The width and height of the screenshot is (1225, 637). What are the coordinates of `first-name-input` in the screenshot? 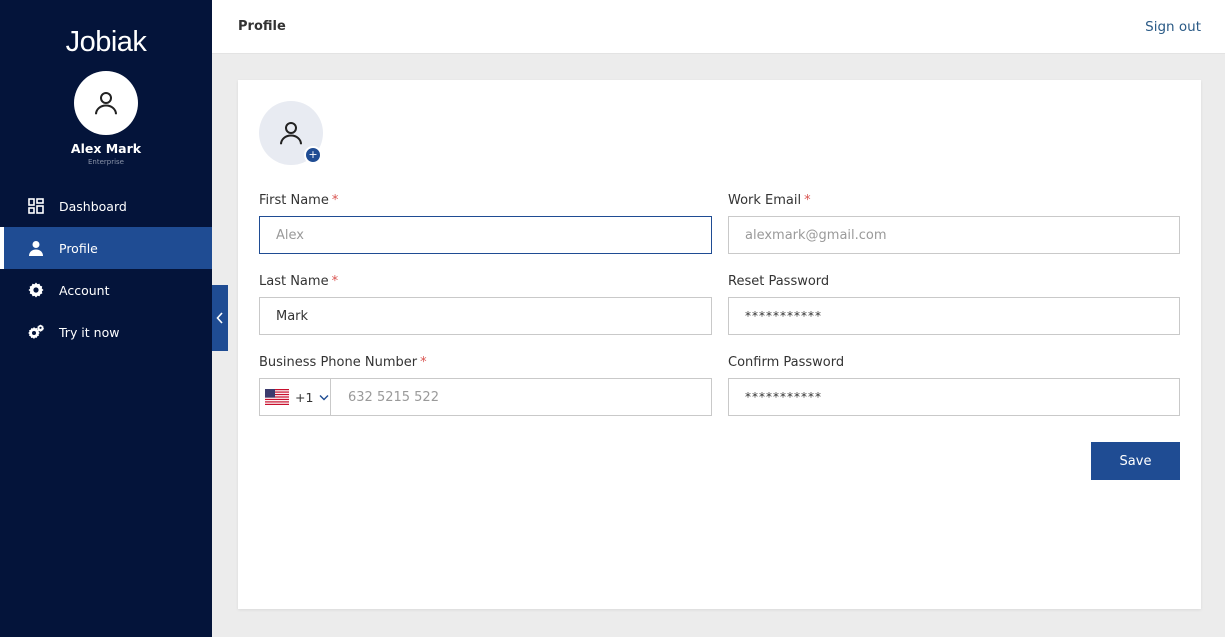 It's located at (493, 235).